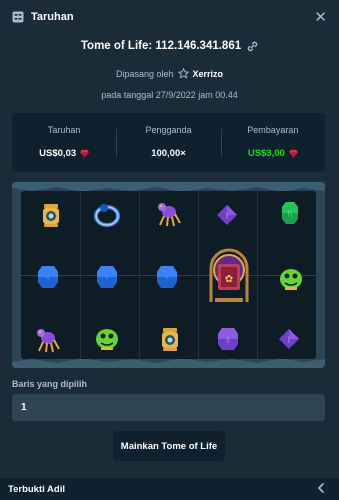 The width and height of the screenshot is (339, 500). I want to click on stat-payout: Pembayaran US$3,00, so click(272, 142).